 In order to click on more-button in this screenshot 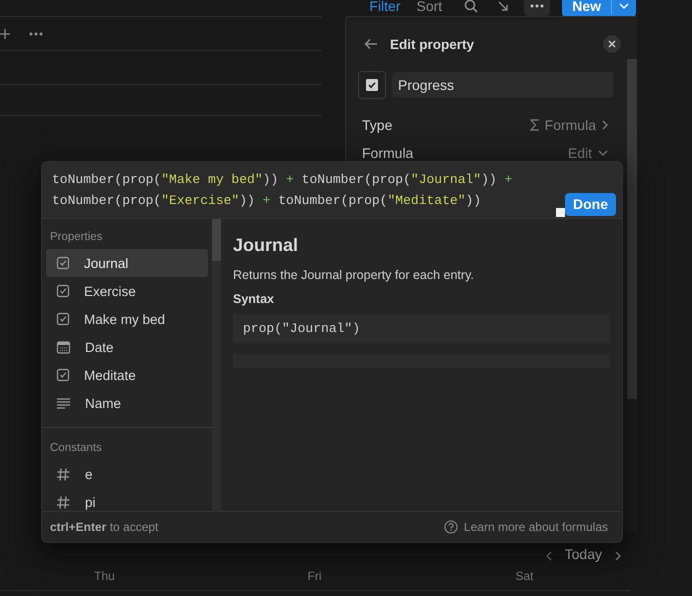, I will do `click(537, 8)`.